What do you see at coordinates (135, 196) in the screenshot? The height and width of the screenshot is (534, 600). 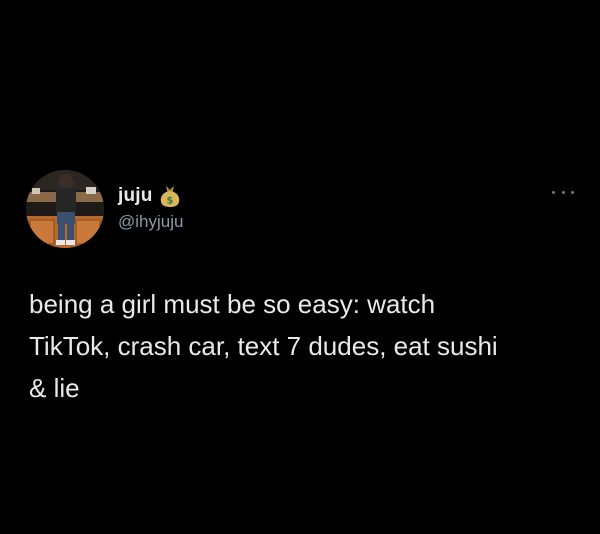 I see `display-name: juju` at bounding box center [135, 196].